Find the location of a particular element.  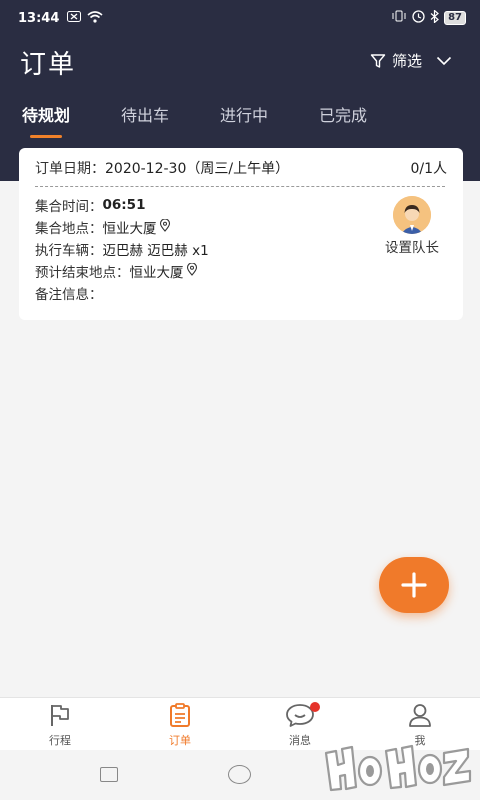

tab-completed: 已完成 is located at coordinates (343, 122).